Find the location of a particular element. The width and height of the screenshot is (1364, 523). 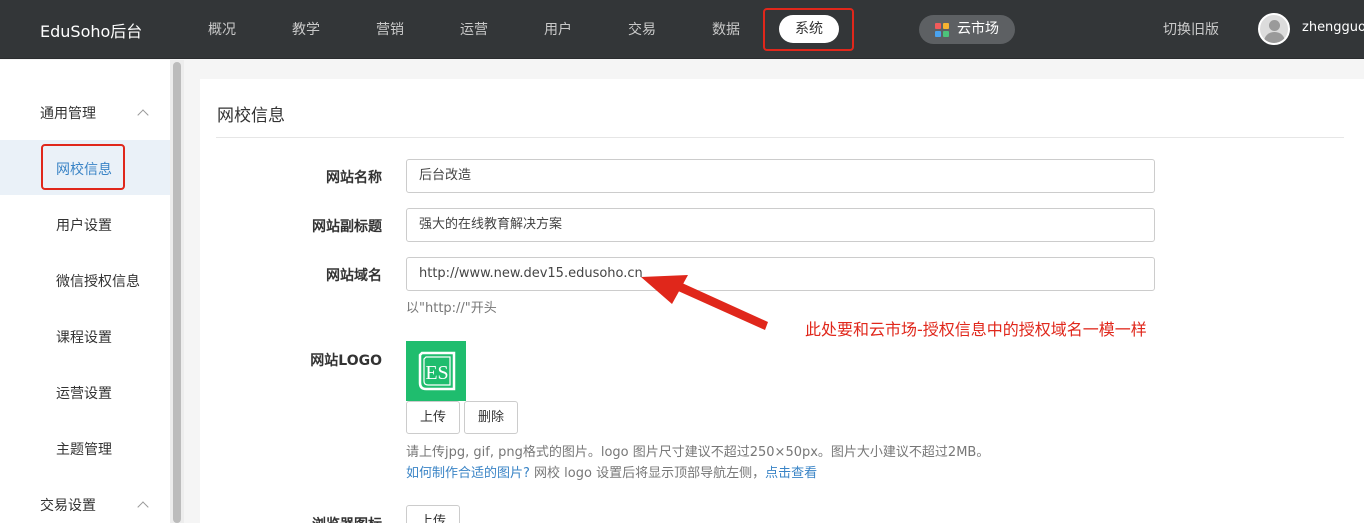

annotation-arrow is located at coordinates (704, 302).